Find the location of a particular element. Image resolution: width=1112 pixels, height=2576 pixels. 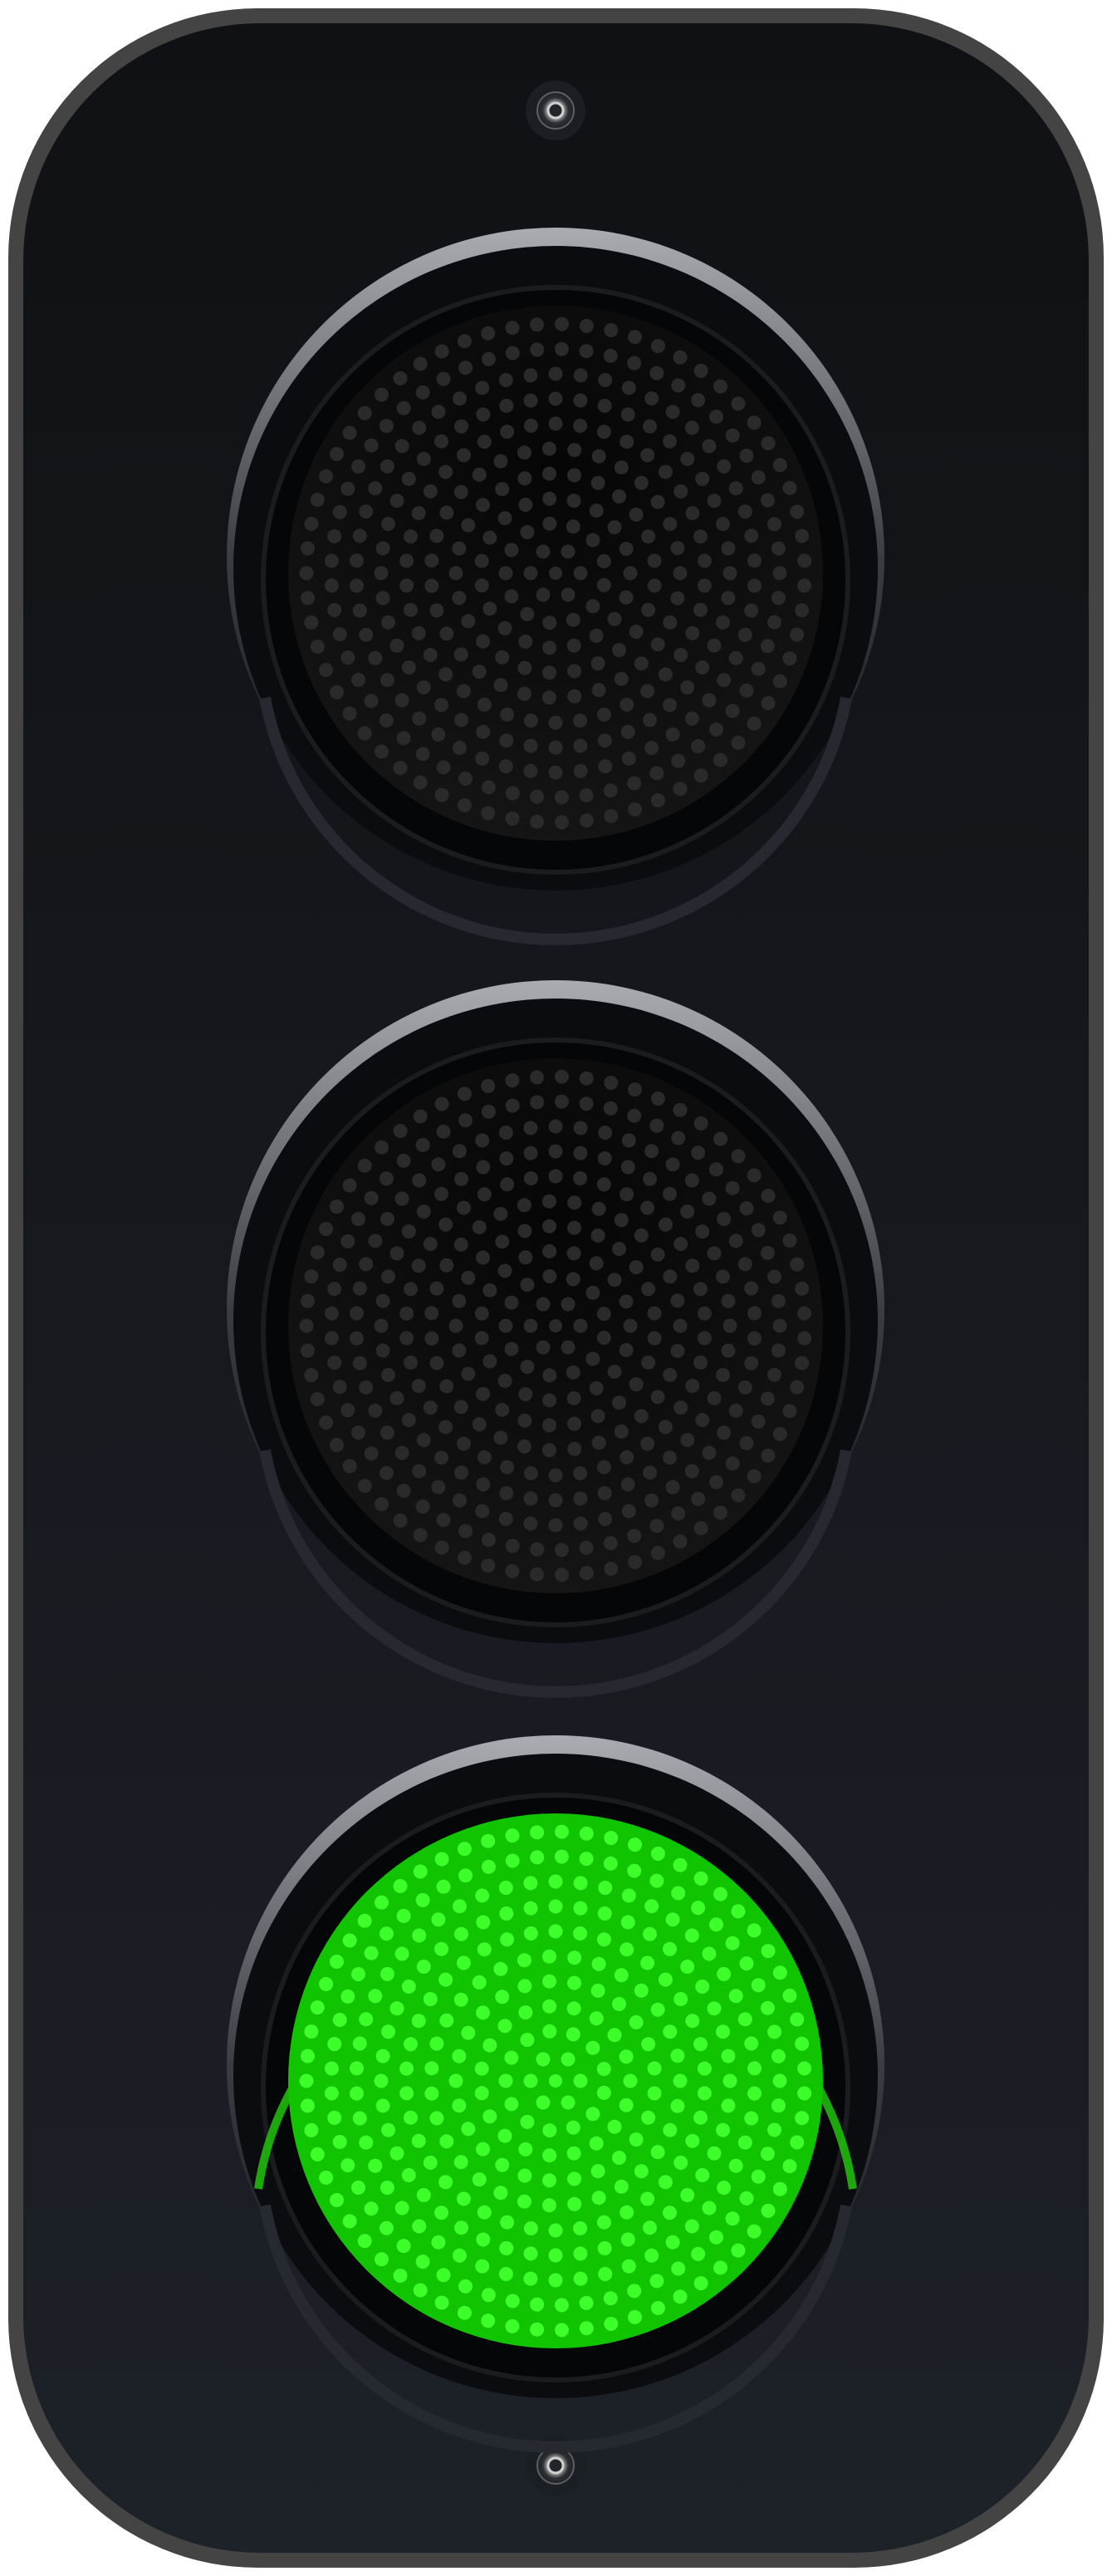

top-screw-icon is located at coordinates (555, 110).